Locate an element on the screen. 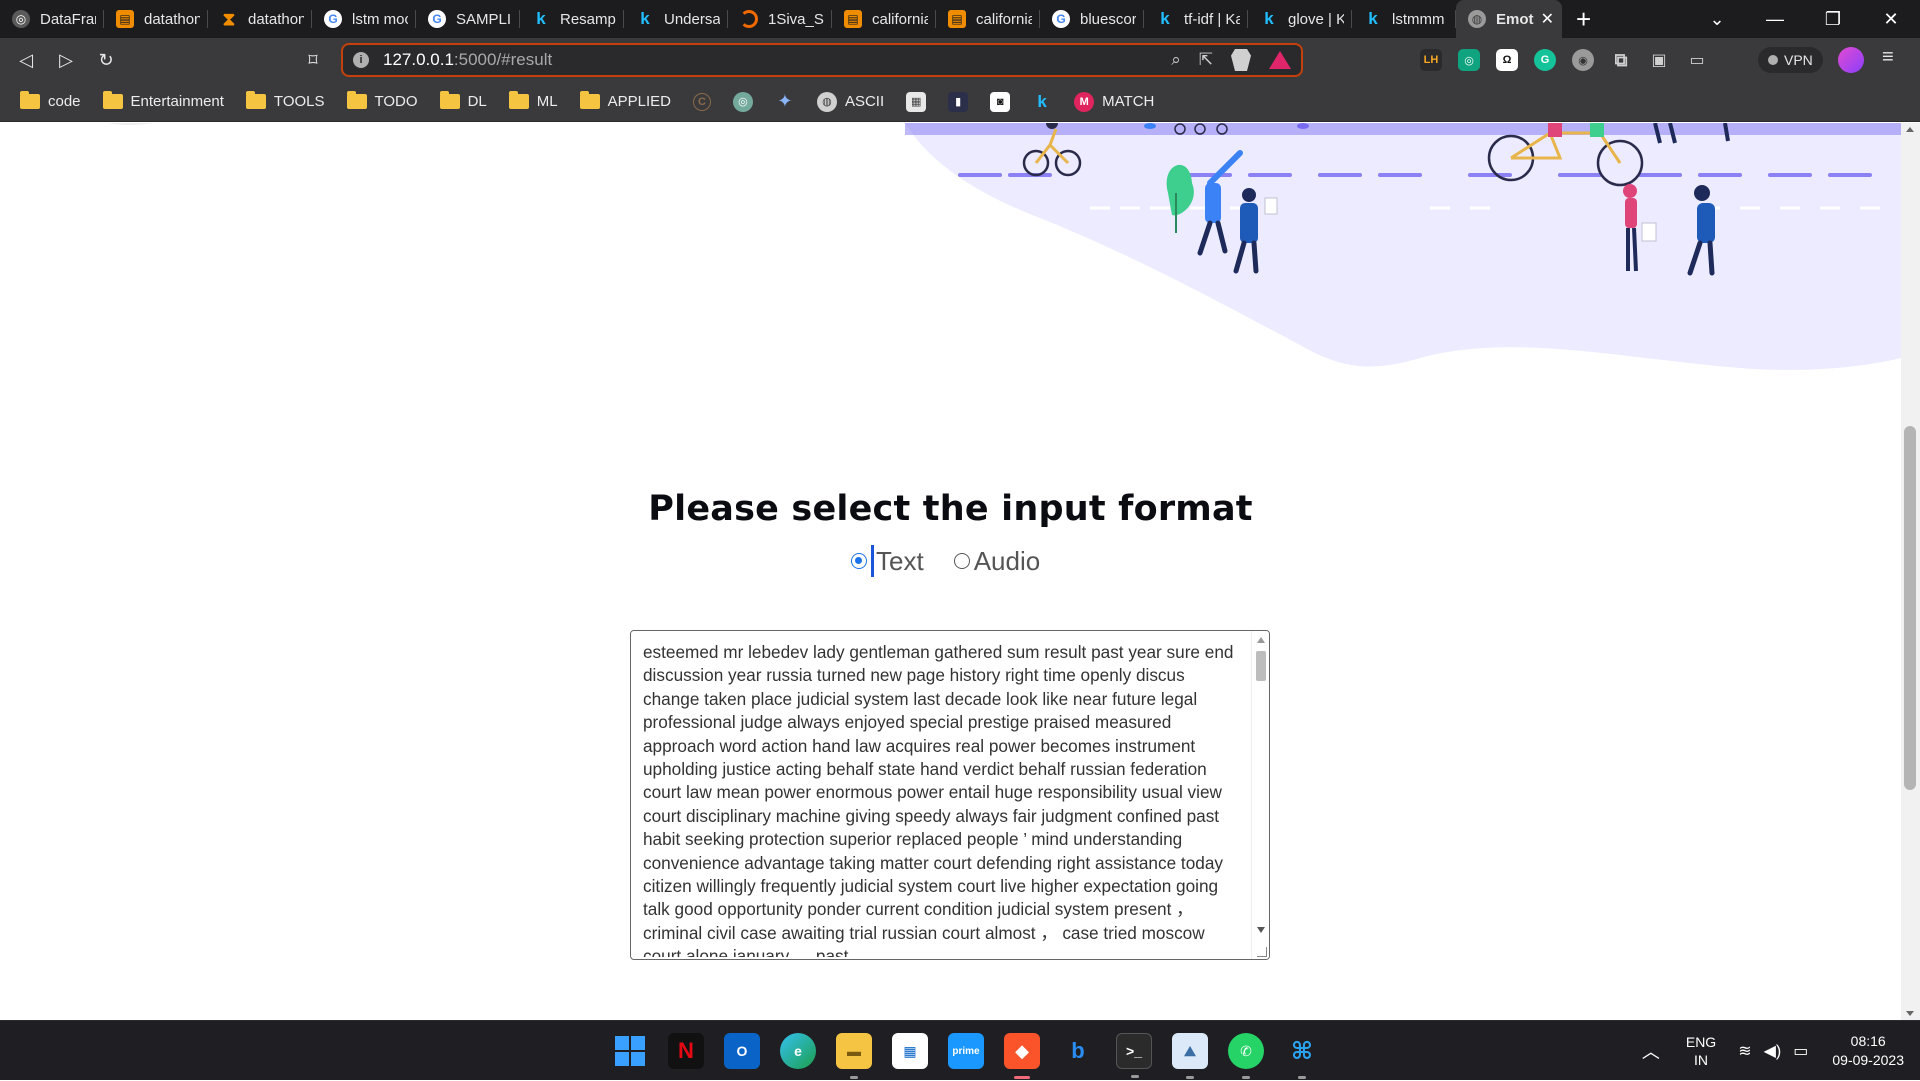 This screenshot has width=1920, height=1081. prime-video-icon: prime is located at coordinates (966, 1051).